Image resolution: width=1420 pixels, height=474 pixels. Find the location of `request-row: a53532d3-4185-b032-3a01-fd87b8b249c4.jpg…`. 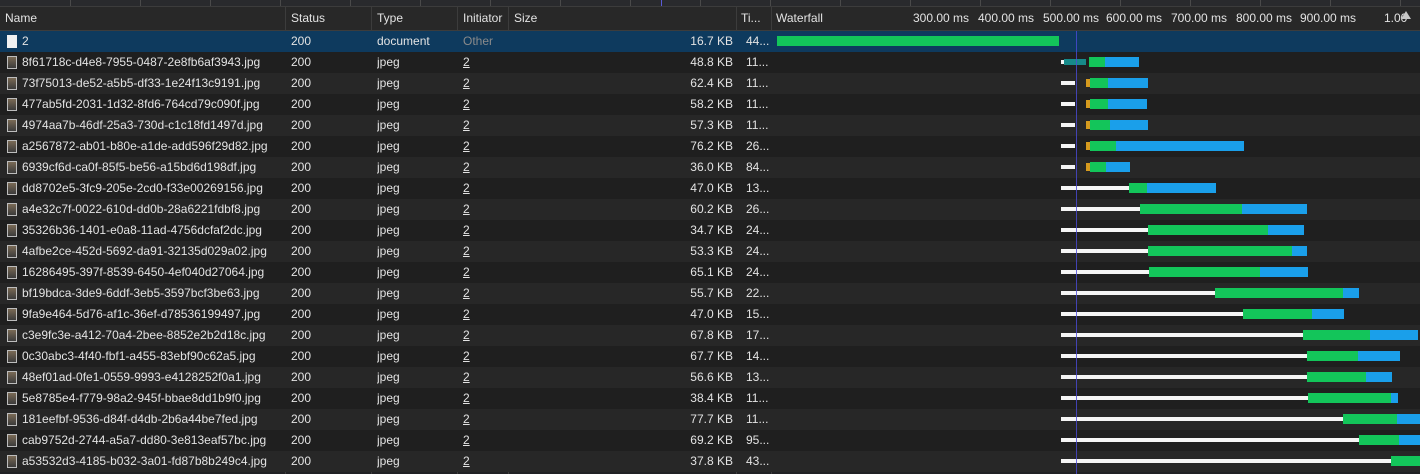

request-row: a53532d3-4185-b032-3a01-fd87b8b249c4.jpg… is located at coordinates (710, 461).